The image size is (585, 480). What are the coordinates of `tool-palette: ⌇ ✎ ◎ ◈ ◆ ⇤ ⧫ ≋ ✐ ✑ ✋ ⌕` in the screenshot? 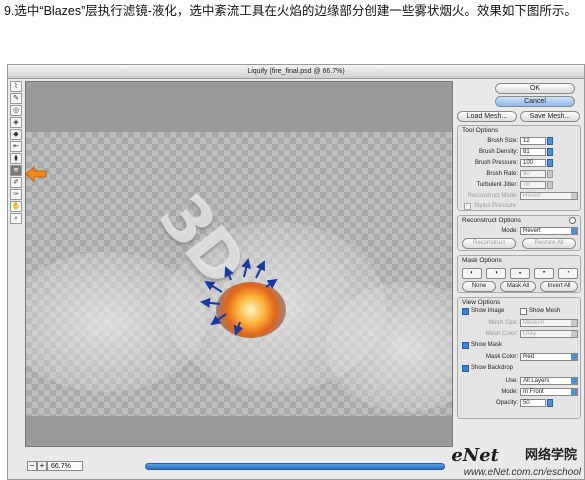 It's located at (17, 152).